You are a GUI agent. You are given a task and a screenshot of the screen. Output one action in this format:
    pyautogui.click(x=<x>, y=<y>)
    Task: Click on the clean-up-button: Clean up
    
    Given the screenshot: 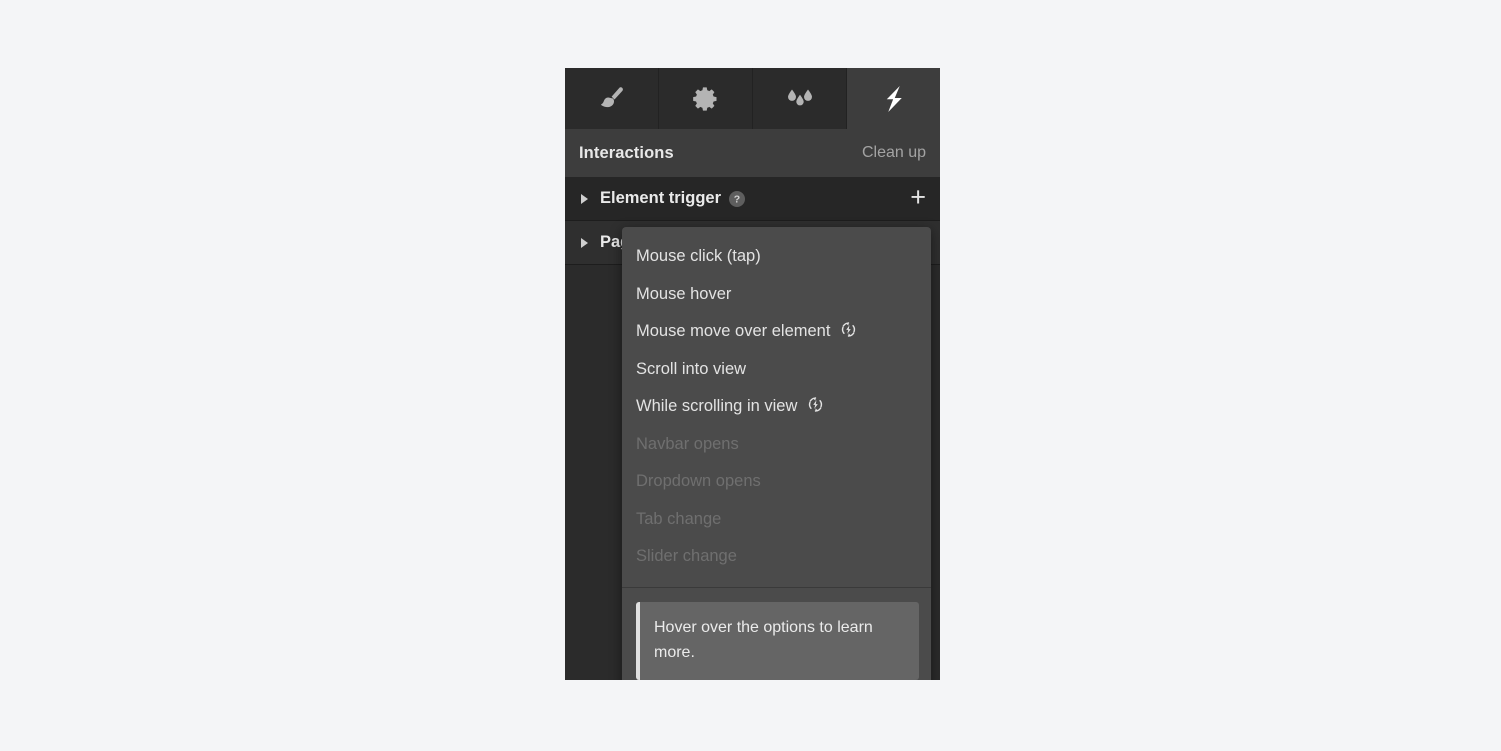 What is the action you would take?
    pyautogui.click(x=894, y=153)
    